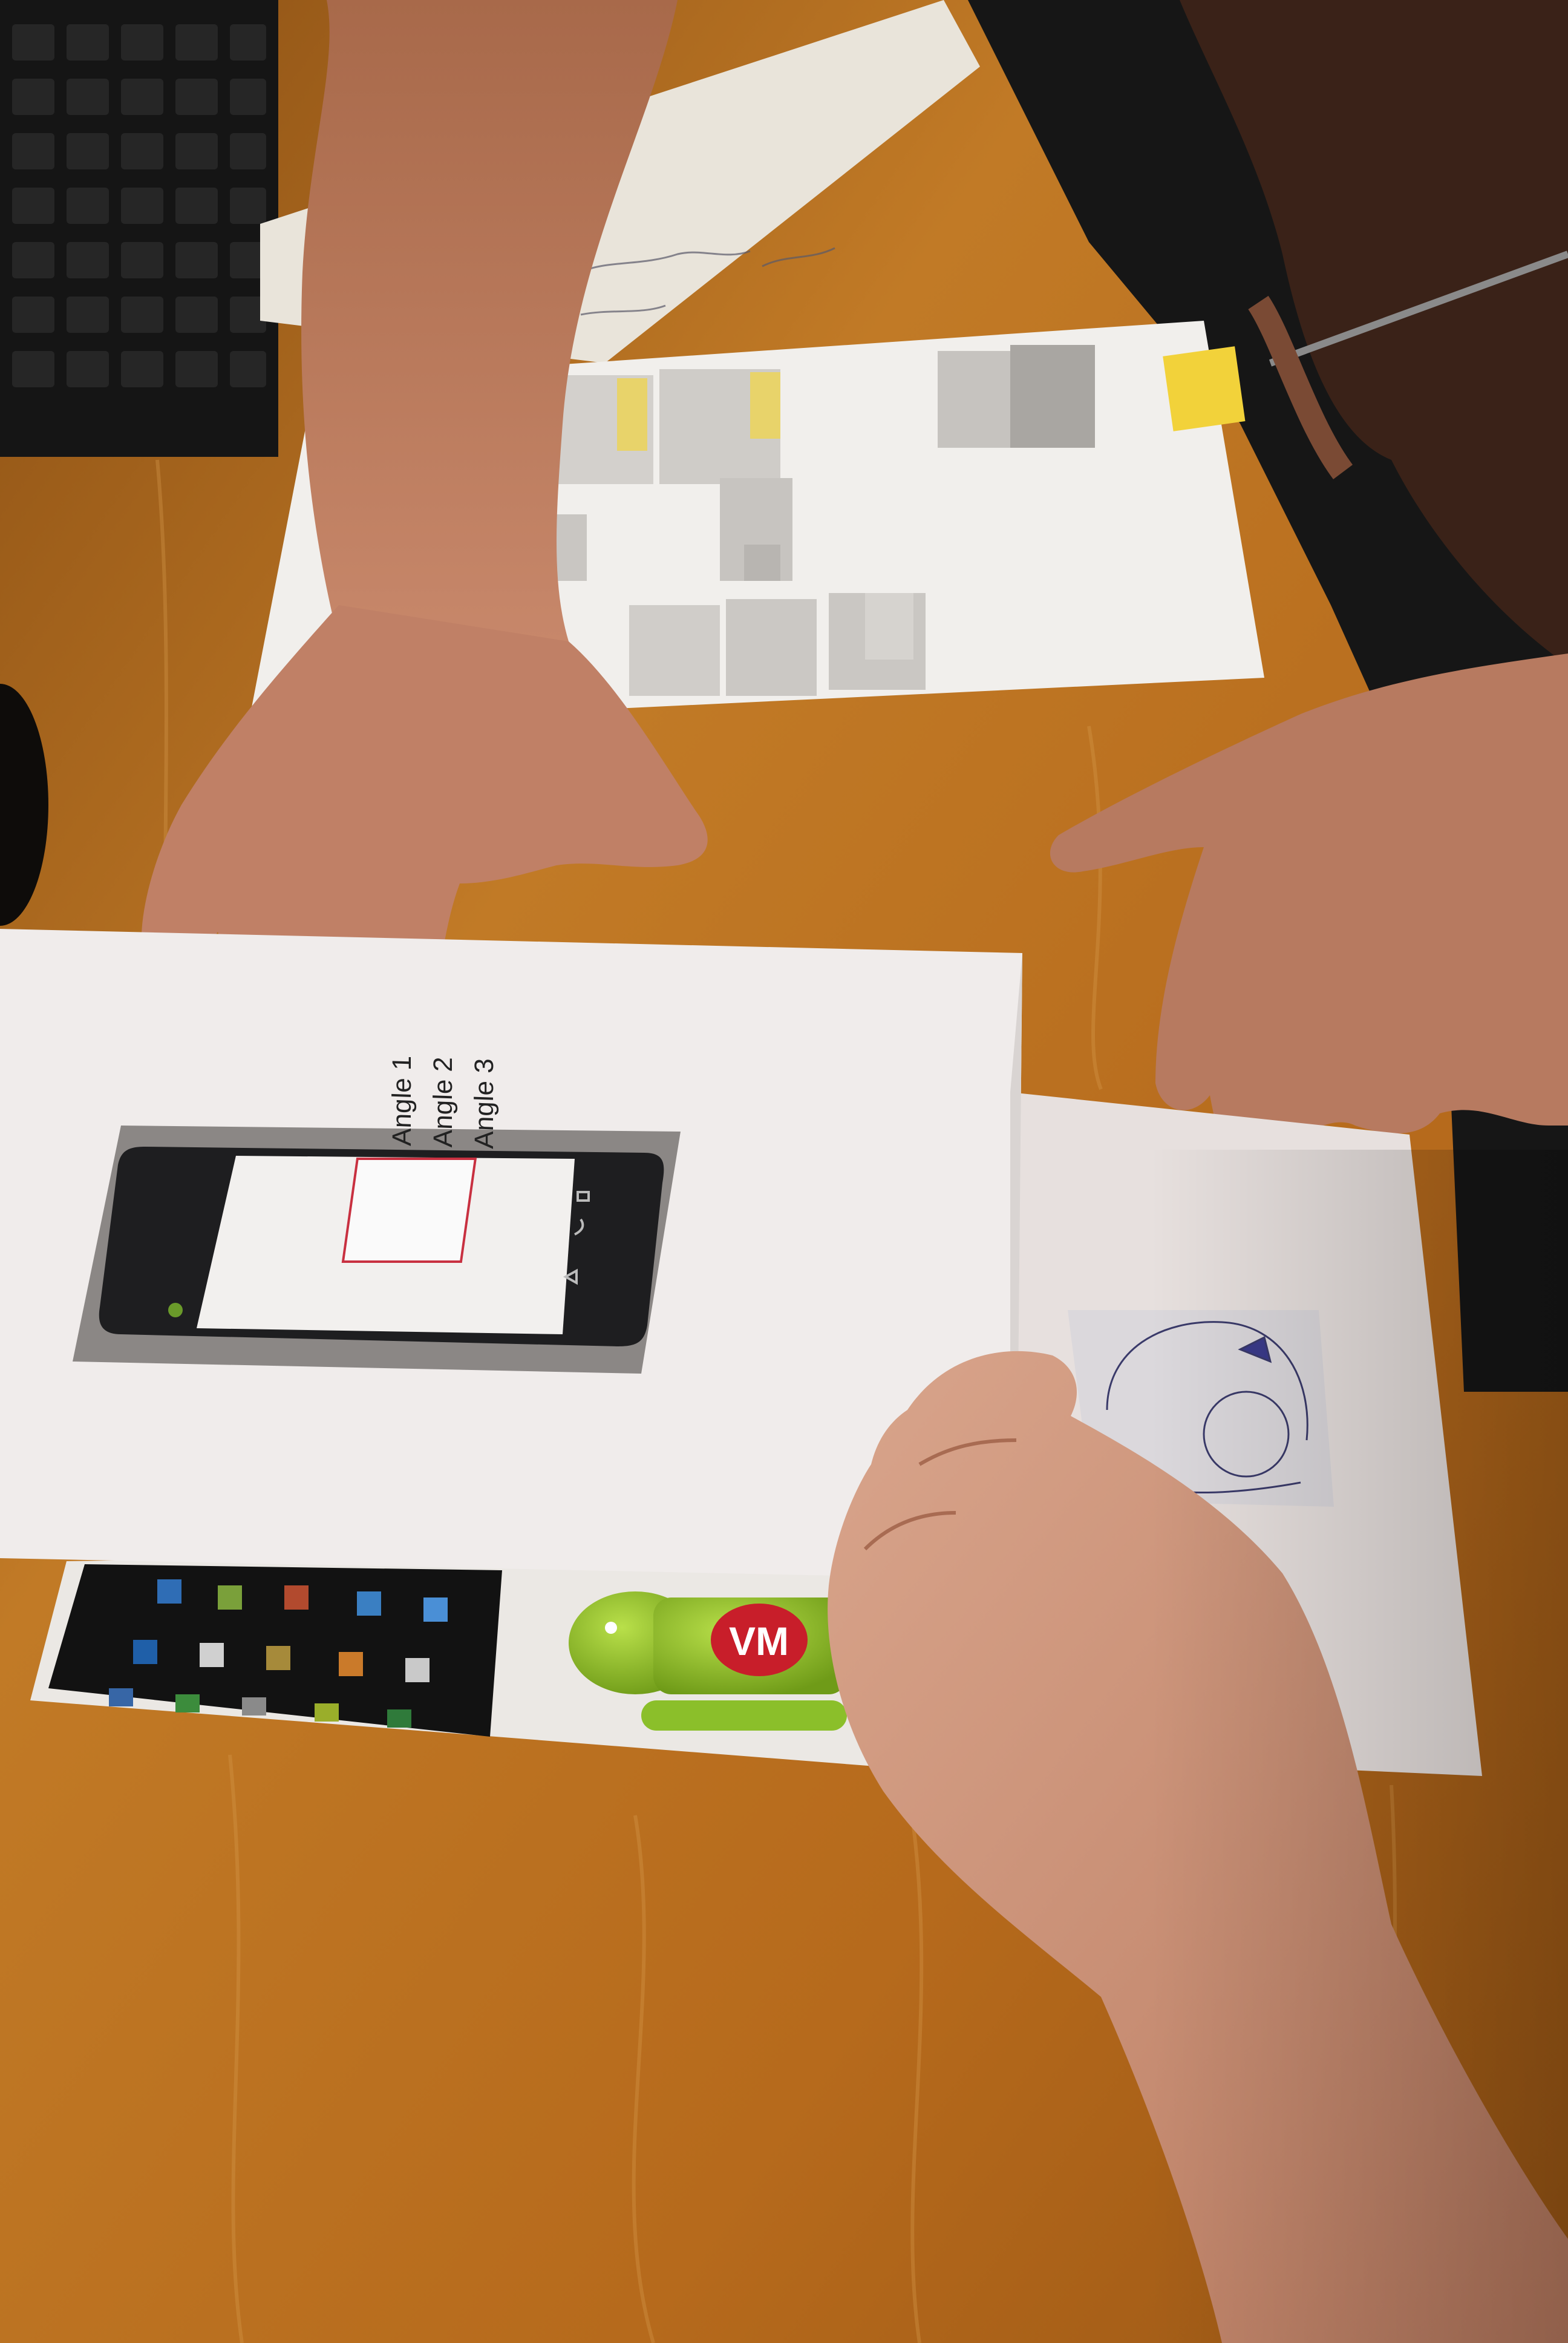 This screenshot has width=1568, height=2343. I want to click on vm-badge-text: VM, so click(759, 1641).